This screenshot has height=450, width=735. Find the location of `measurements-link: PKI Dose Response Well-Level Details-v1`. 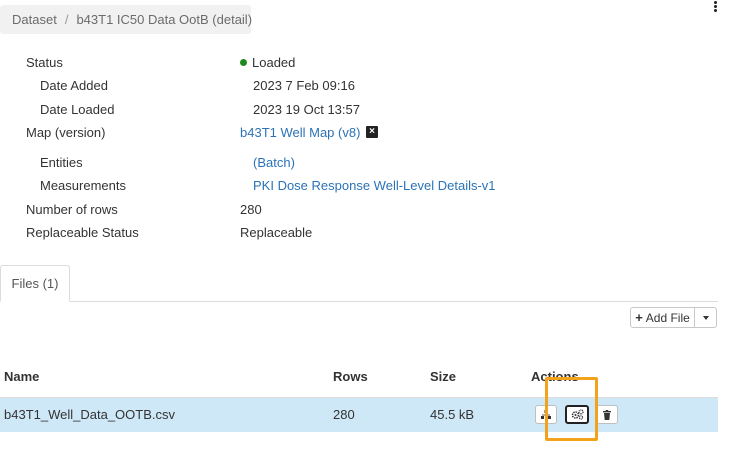

measurements-link: PKI Dose Response Well-Level Details-v1 is located at coordinates (374, 185).